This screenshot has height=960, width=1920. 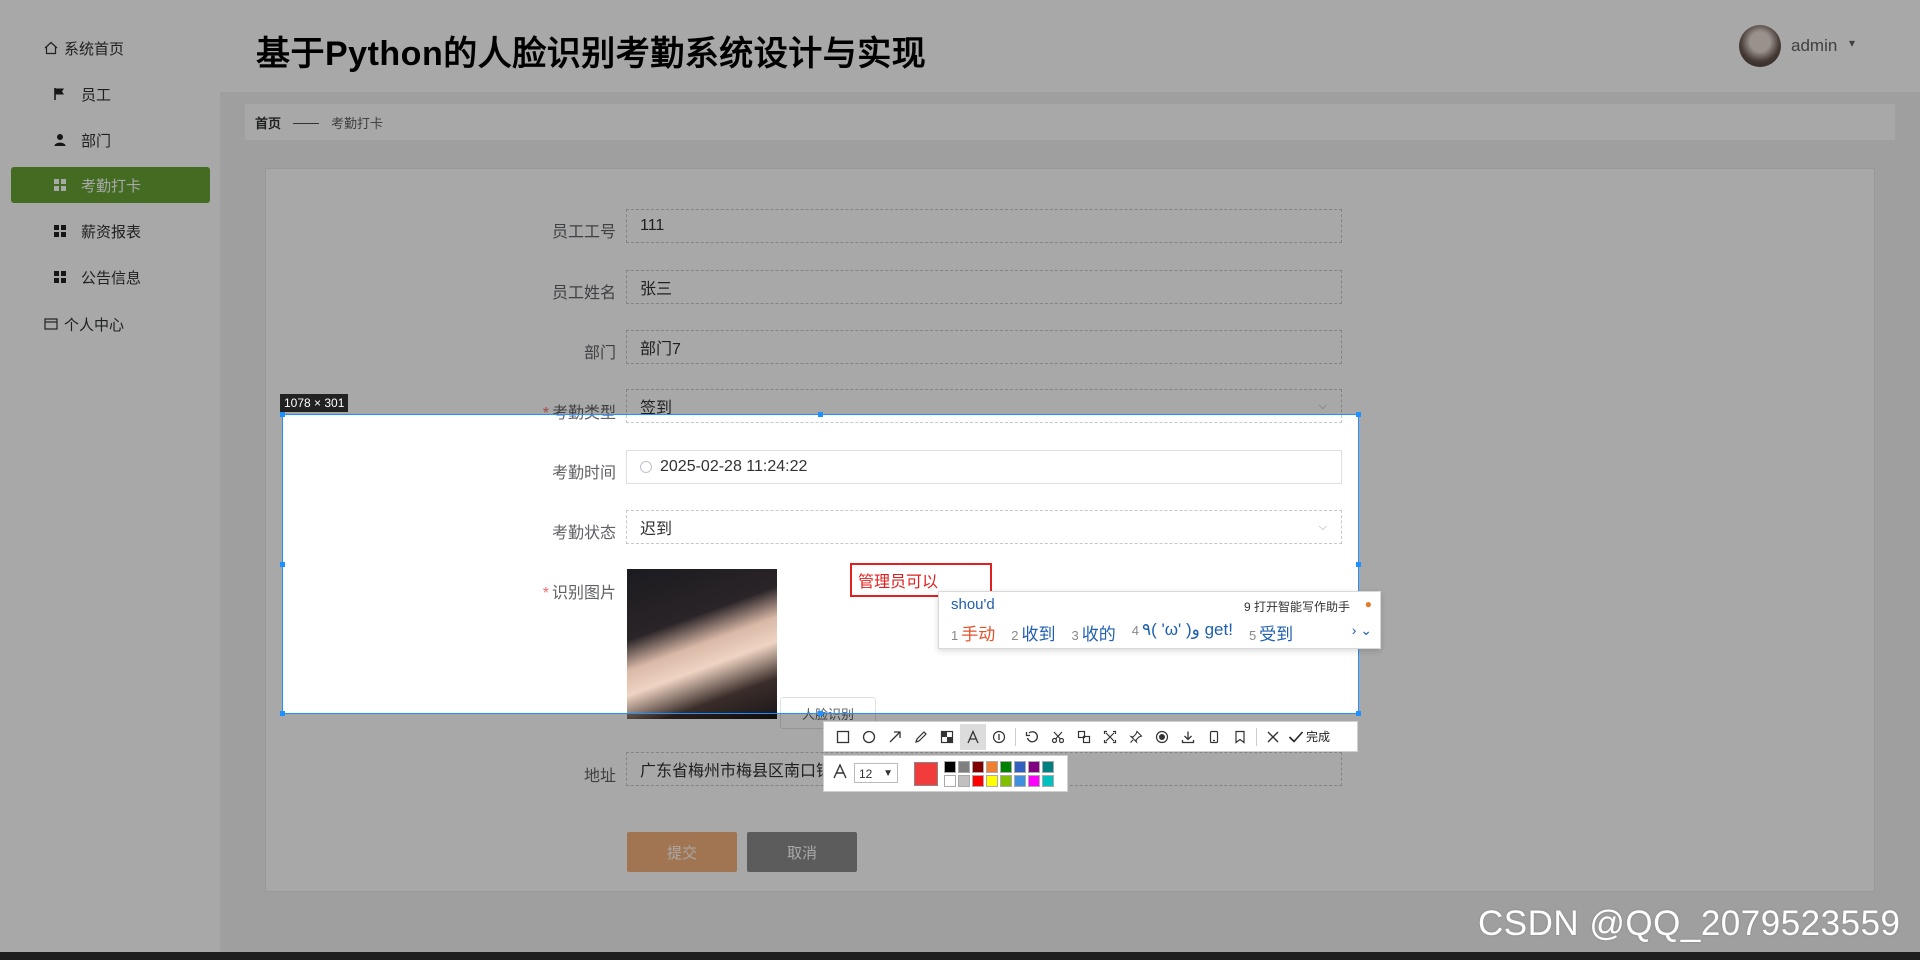 I want to click on capture-dim-left, so click(x=141, y=564).